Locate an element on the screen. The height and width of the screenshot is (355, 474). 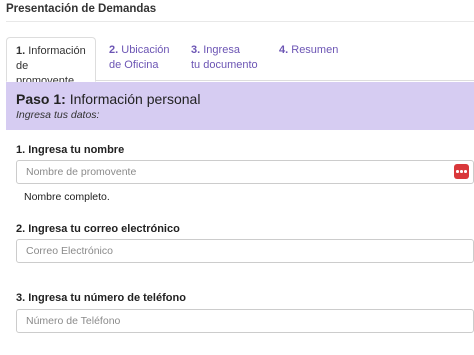
email-input is located at coordinates (245, 251).